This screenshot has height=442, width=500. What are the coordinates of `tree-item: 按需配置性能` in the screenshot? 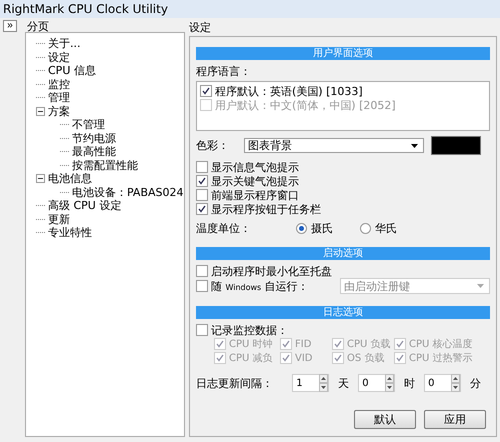 It's located at (105, 165).